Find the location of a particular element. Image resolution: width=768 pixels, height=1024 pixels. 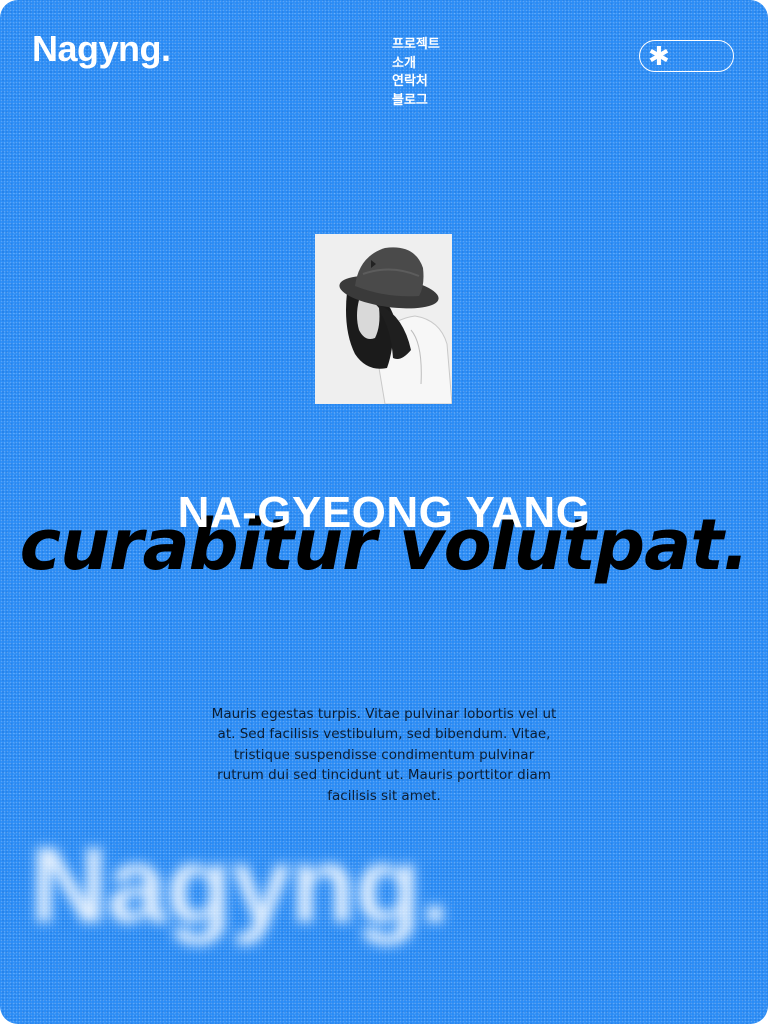

menu-toggle-button: ✱ is located at coordinates (686, 56).